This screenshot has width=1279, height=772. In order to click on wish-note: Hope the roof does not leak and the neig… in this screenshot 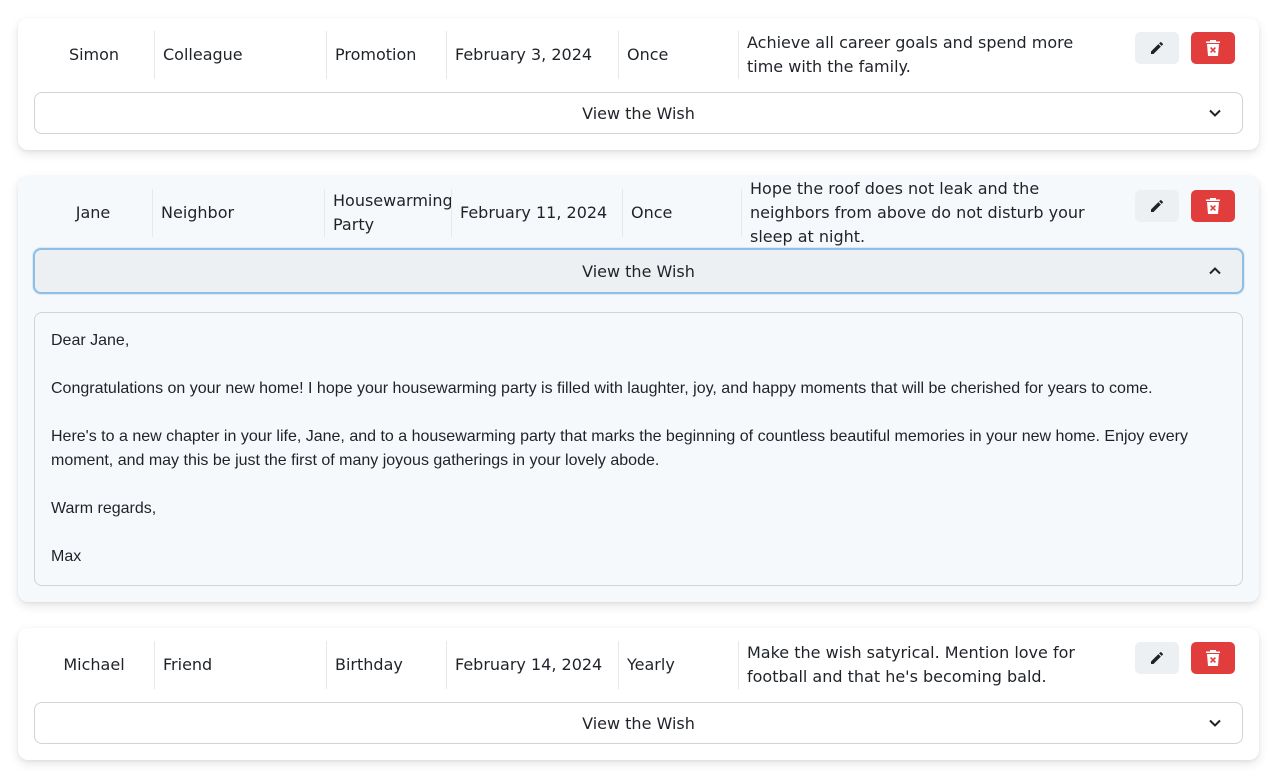, I will do `click(924, 212)`.